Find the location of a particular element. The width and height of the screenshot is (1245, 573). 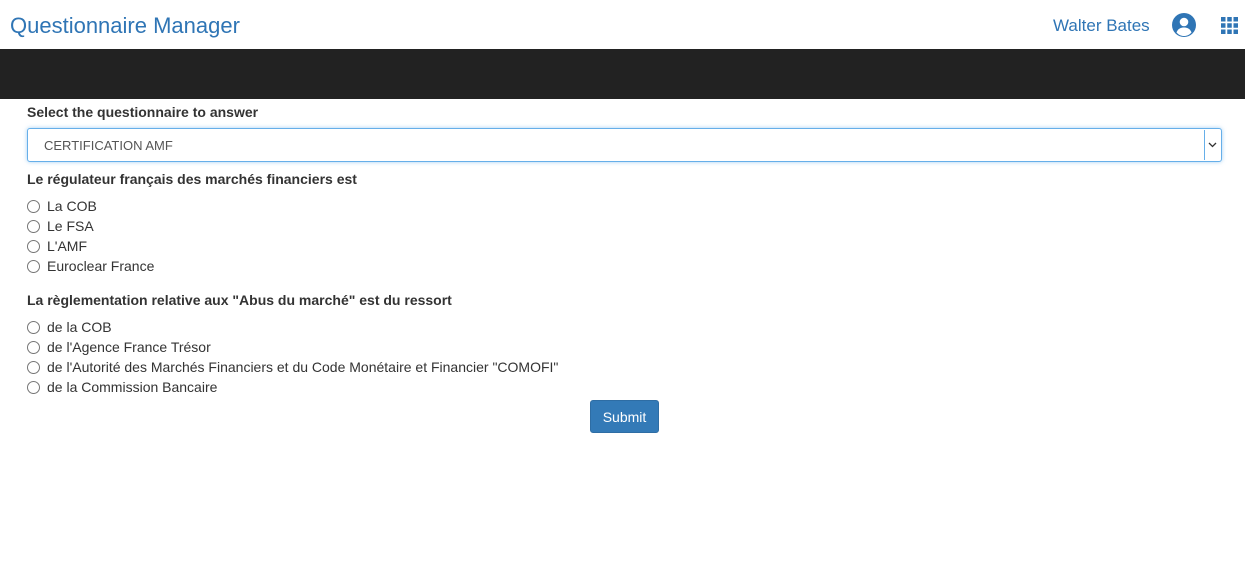

question-1-options: La COB Le FSA L'AMF Euroclear France is located at coordinates (624, 236).